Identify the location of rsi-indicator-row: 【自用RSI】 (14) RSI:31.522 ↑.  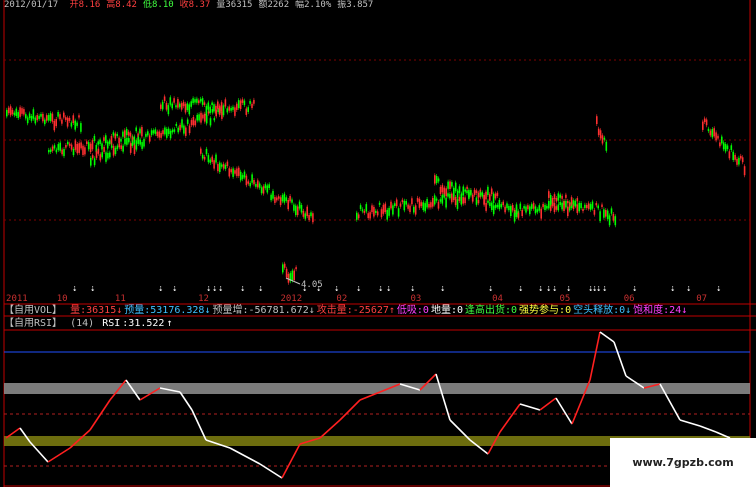
(89, 323).